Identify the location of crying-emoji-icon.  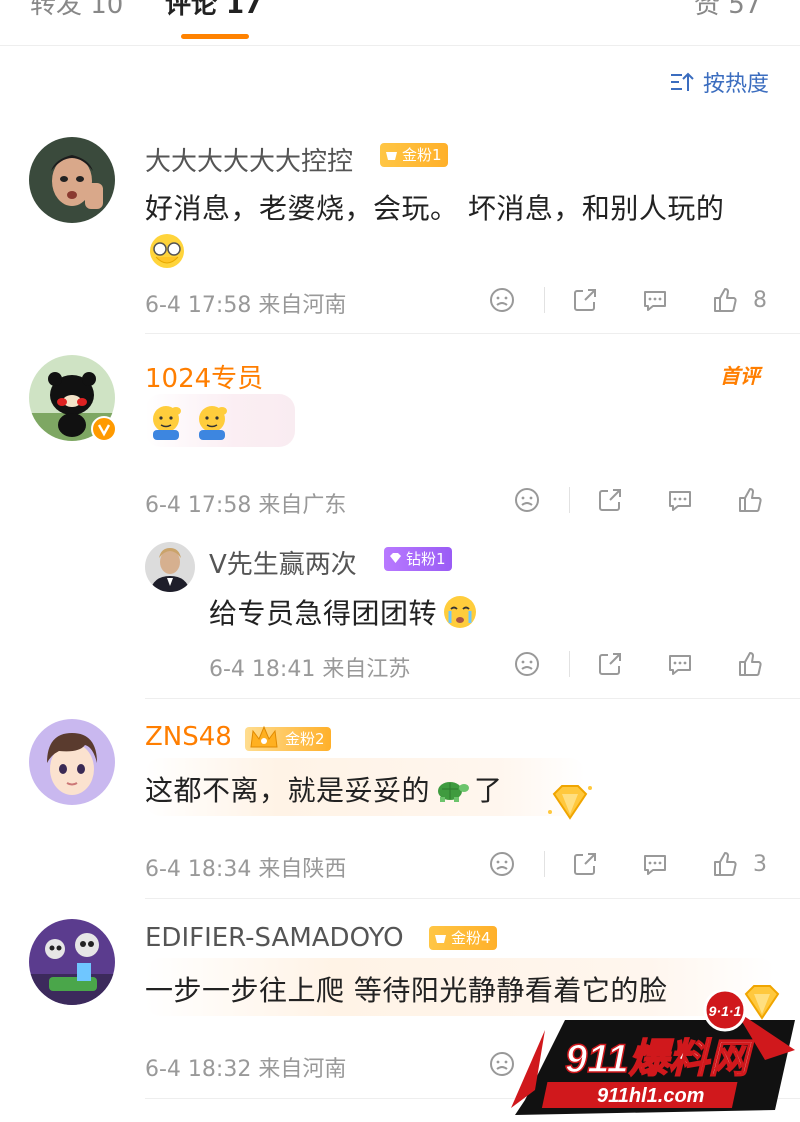
(460, 612).